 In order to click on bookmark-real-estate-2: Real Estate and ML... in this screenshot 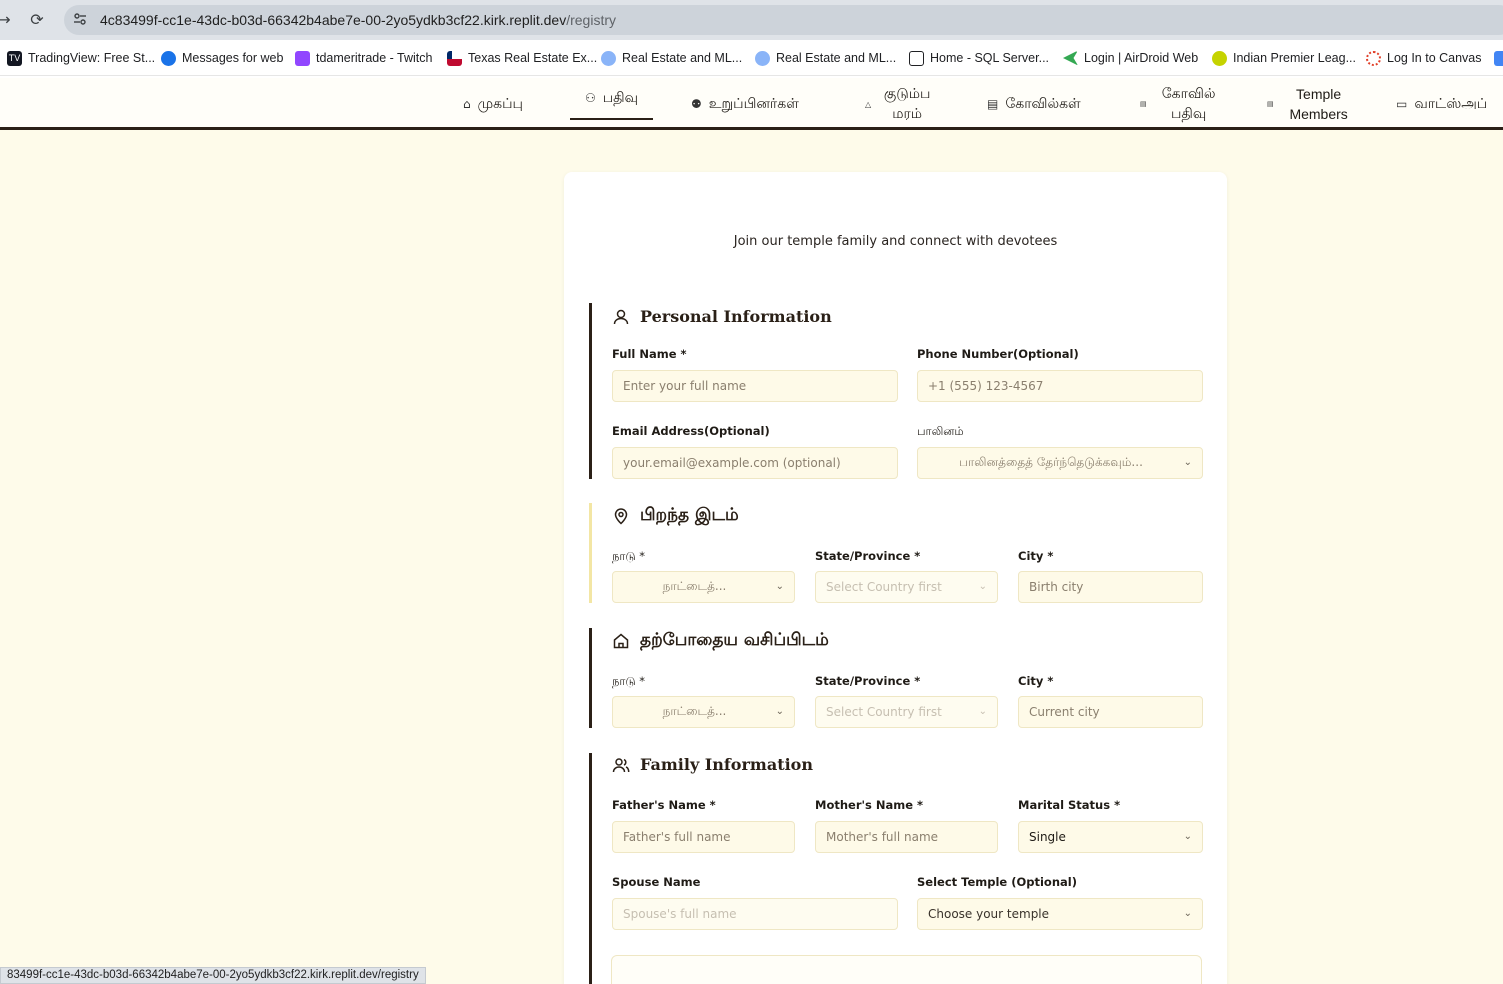, I will do `click(825, 58)`.